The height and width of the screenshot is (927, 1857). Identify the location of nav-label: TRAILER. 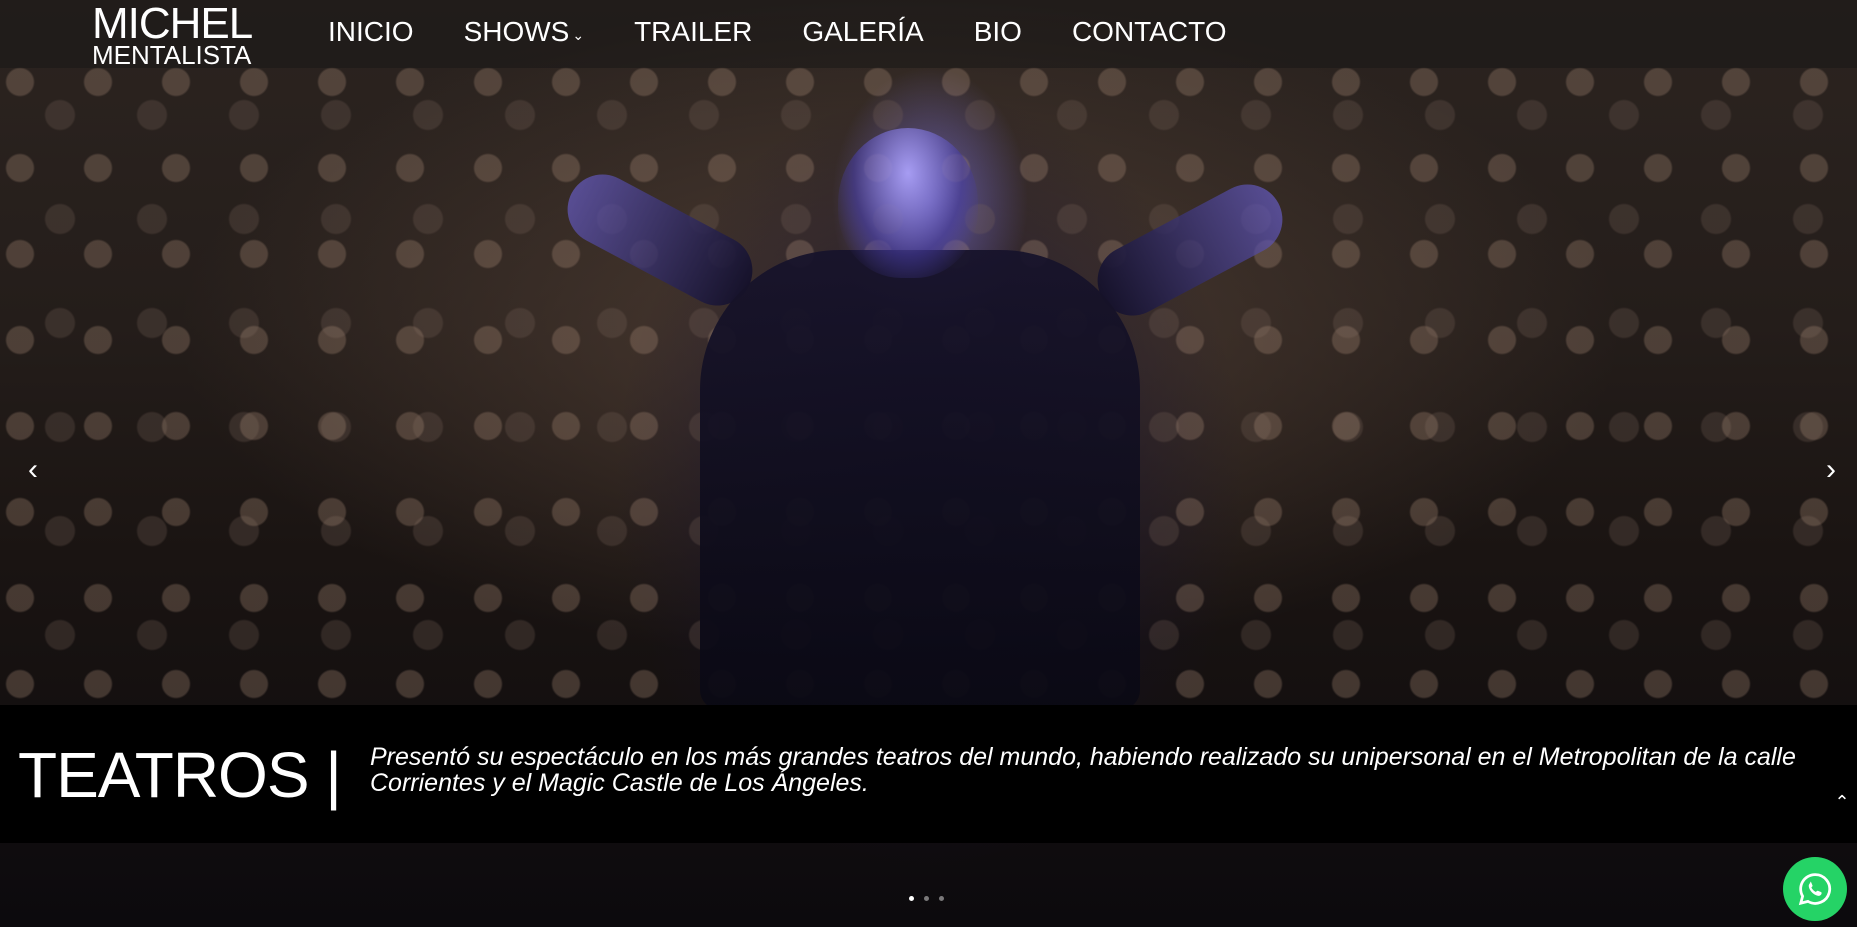
(693, 31).